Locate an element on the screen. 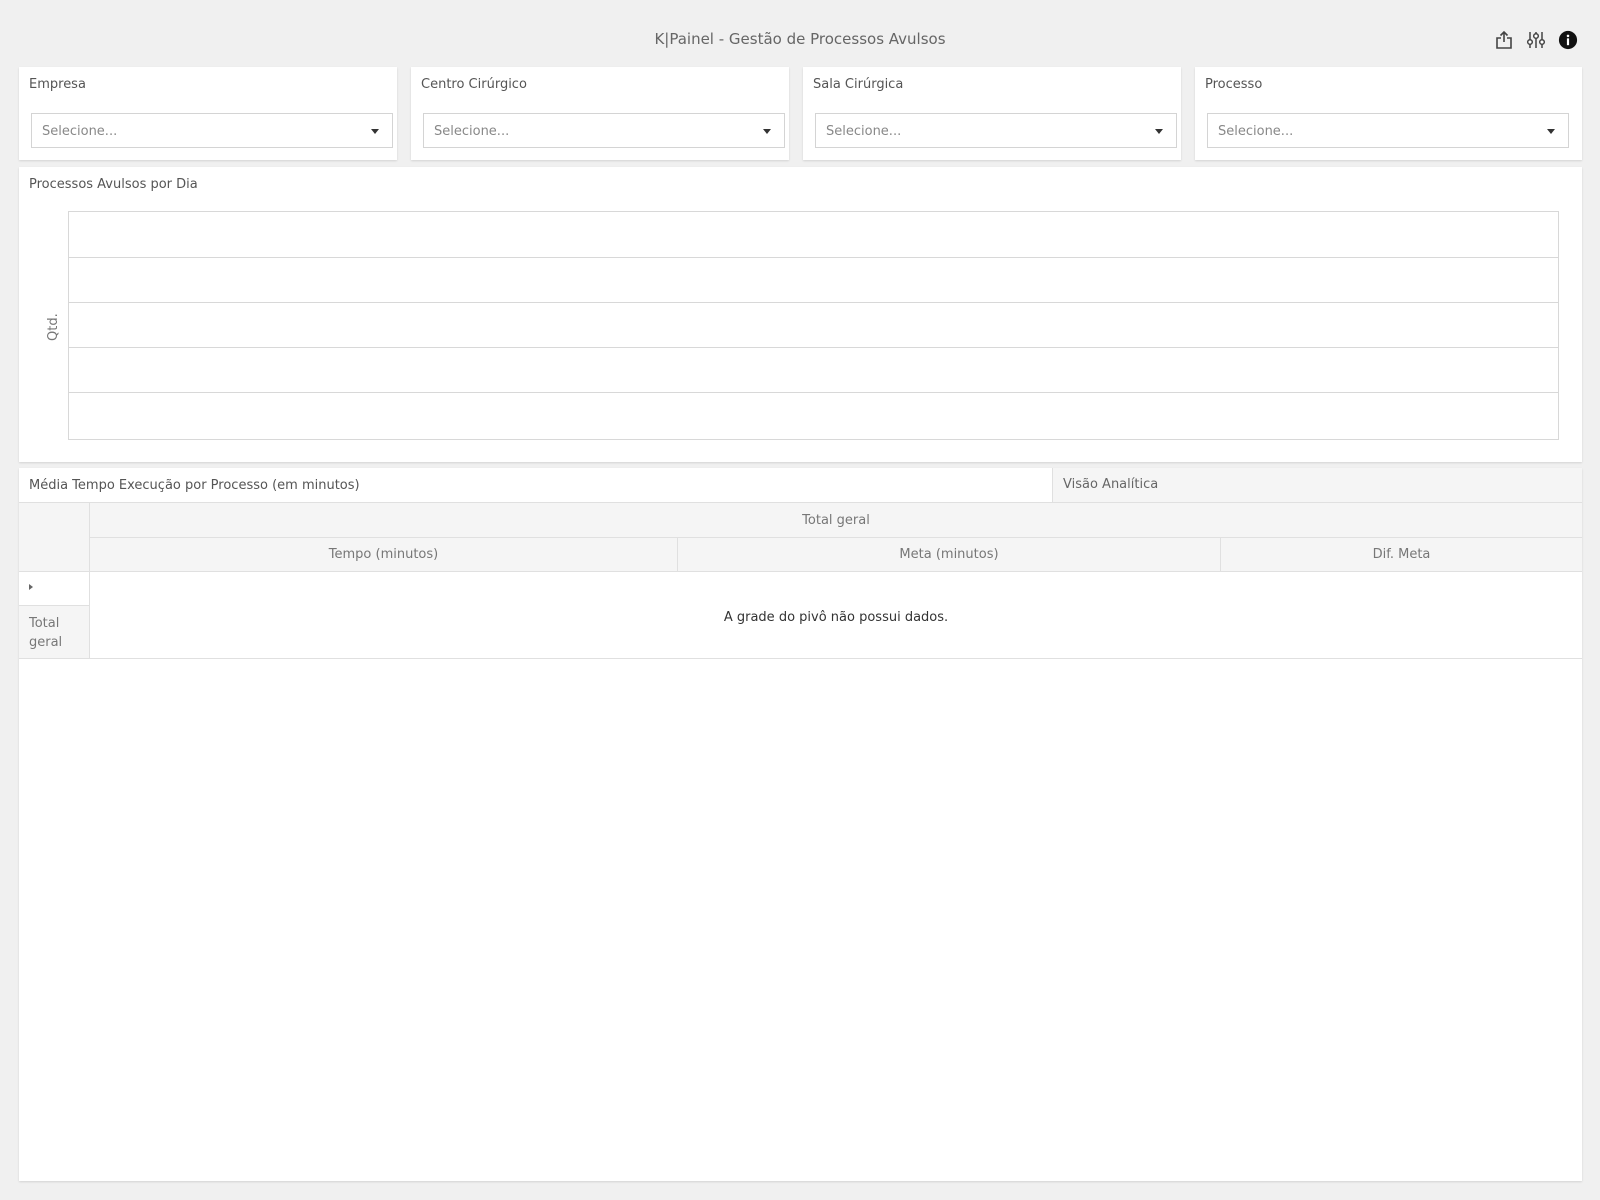 Image resolution: width=1600 pixels, height=1200 pixels. page-header: K|Painel - Gestão de Processos Avulsos is located at coordinates (800, 33).